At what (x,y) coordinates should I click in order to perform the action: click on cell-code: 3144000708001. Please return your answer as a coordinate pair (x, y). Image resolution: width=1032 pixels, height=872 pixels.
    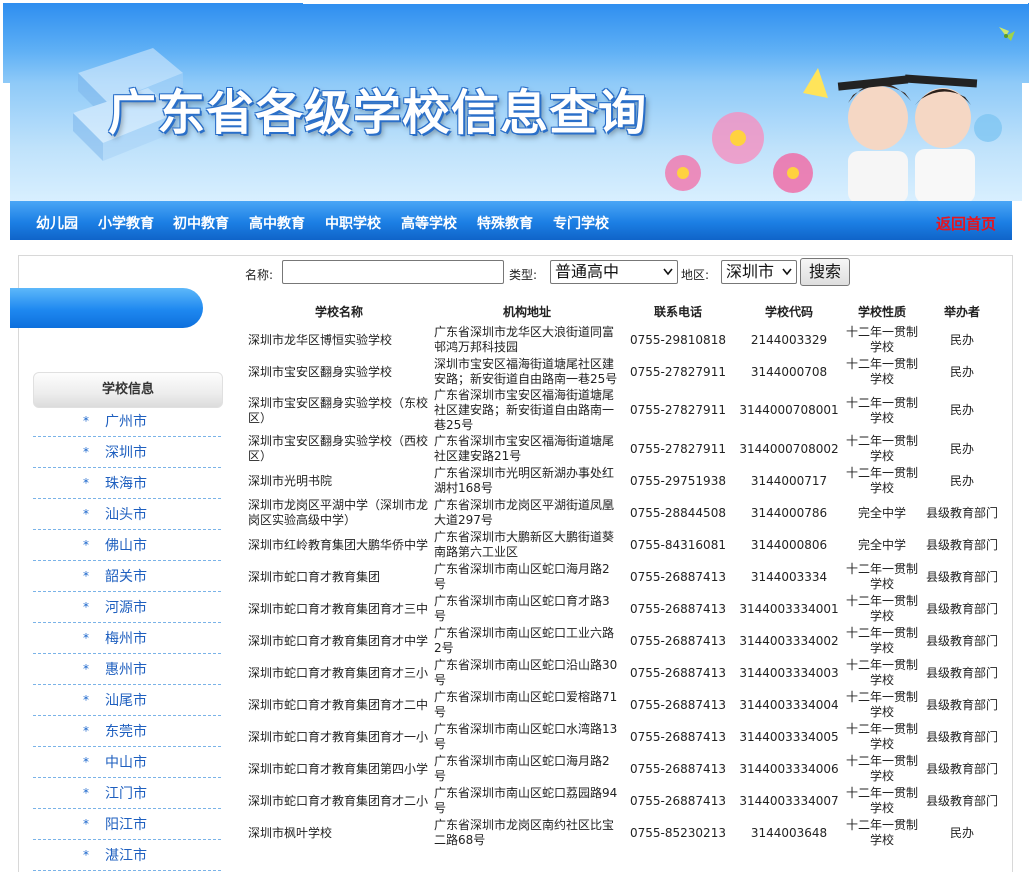
    Looking at the image, I should click on (789, 410).